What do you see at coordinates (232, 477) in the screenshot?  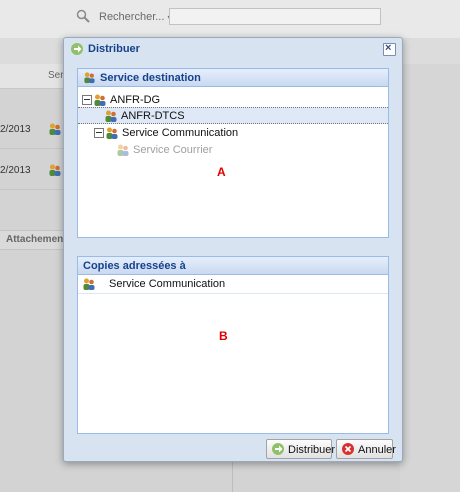 I see `pane-divider` at bounding box center [232, 477].